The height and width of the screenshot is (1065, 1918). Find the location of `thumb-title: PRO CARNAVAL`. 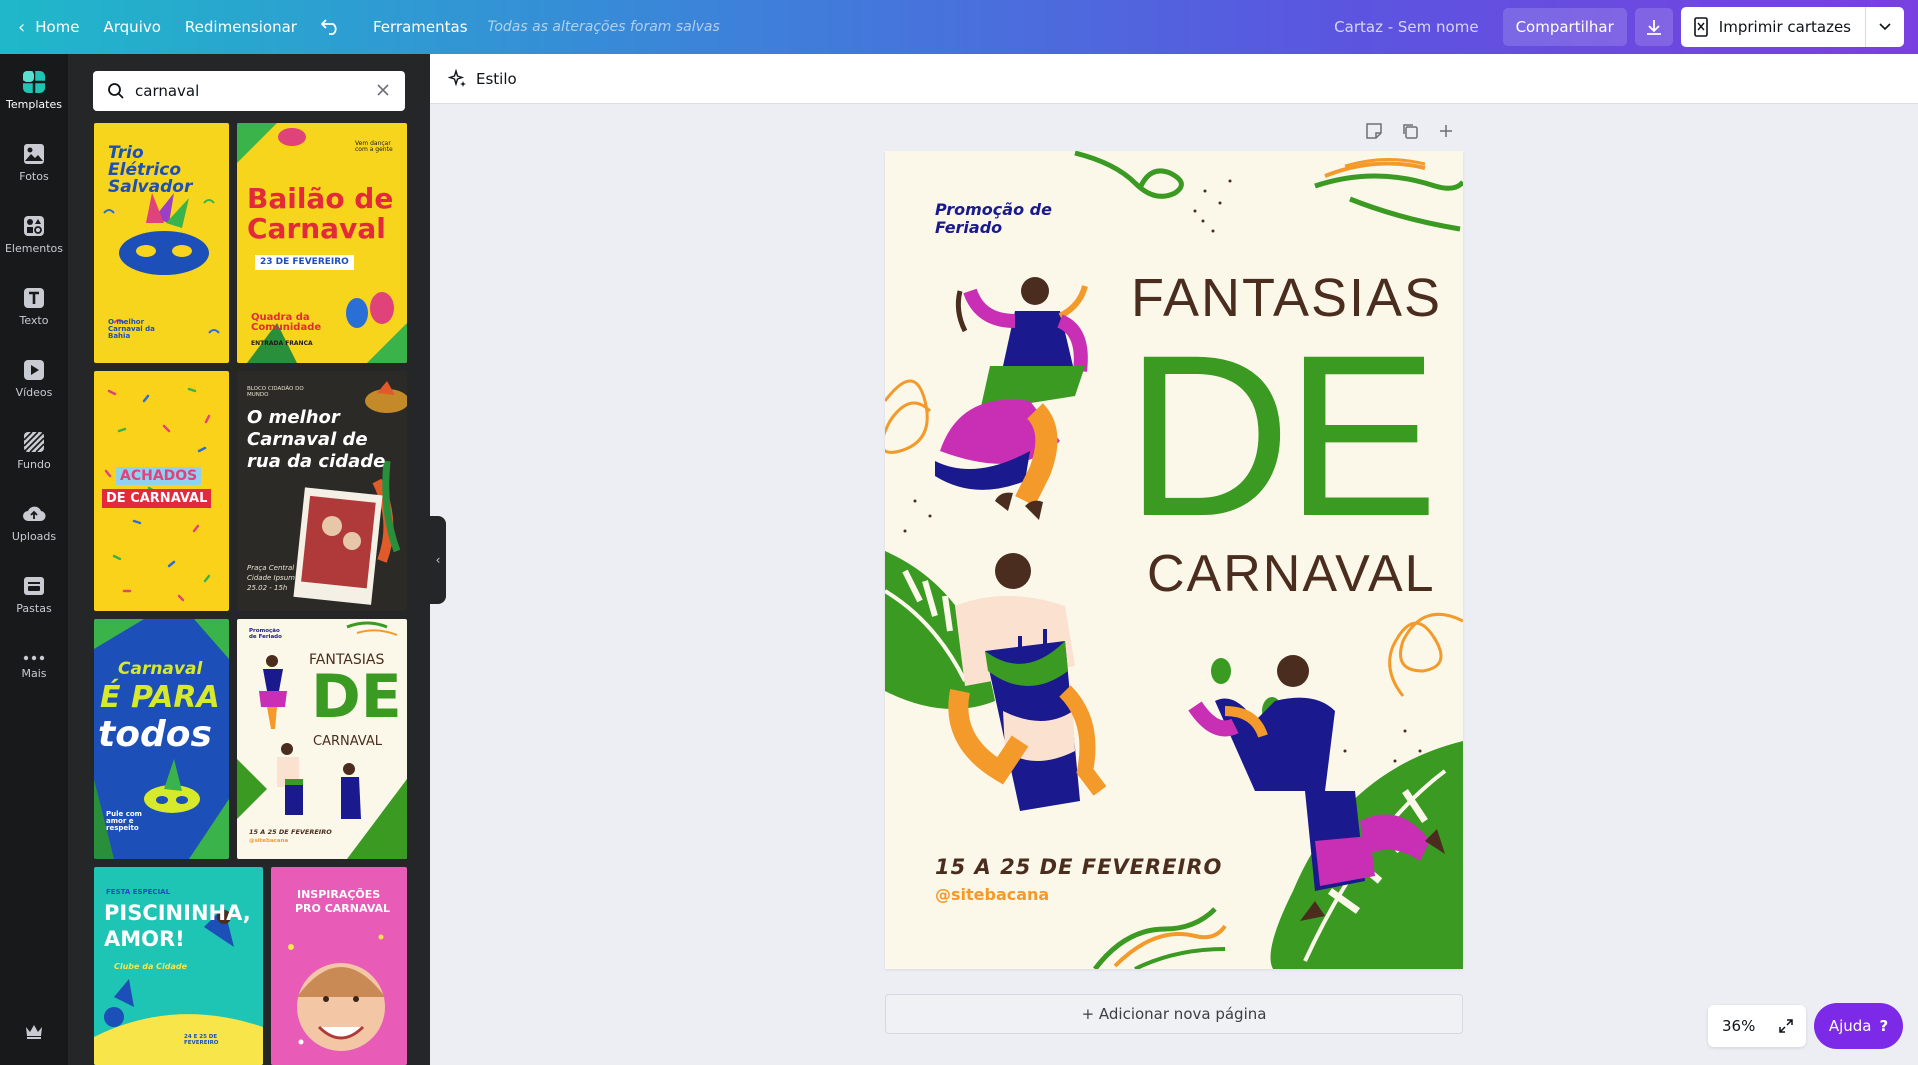

thumb-title: PRO CARNAVAL is located at coordinates (343, 908).